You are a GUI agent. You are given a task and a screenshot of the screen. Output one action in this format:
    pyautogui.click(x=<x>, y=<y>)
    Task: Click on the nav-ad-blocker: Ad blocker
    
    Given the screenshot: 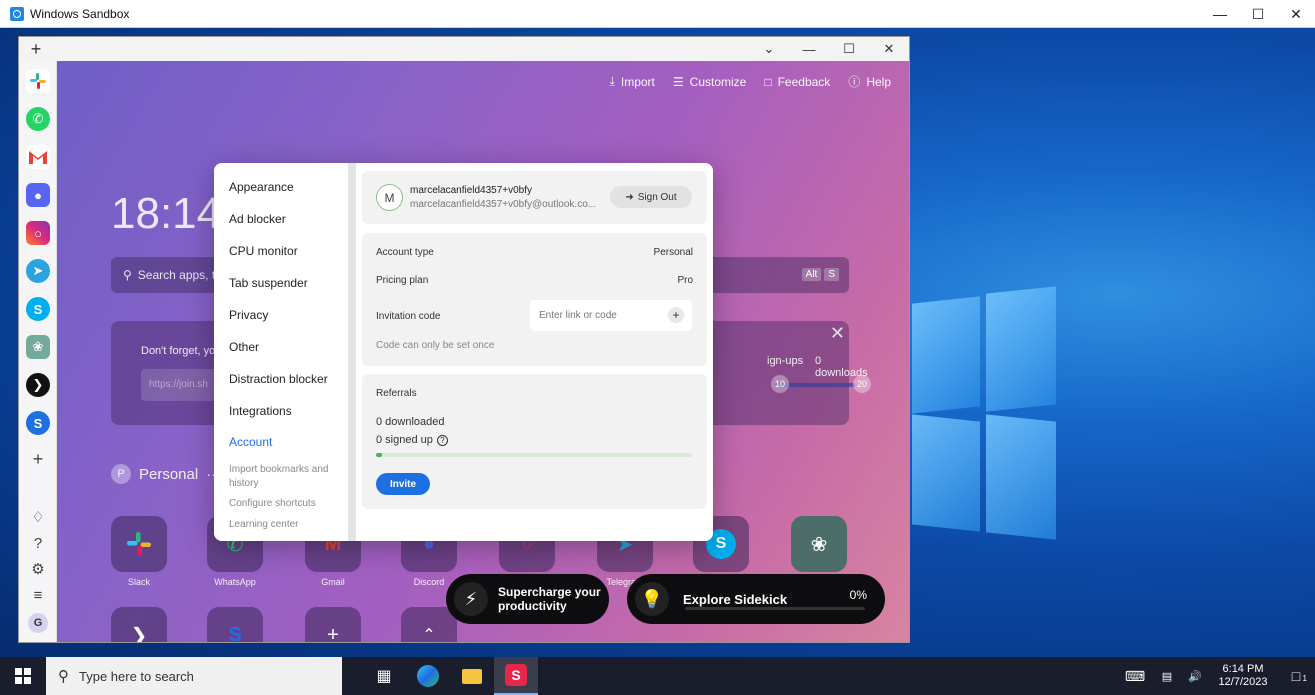 What is the action you would take?
    pyautogui.click(x=257, y=219)
    